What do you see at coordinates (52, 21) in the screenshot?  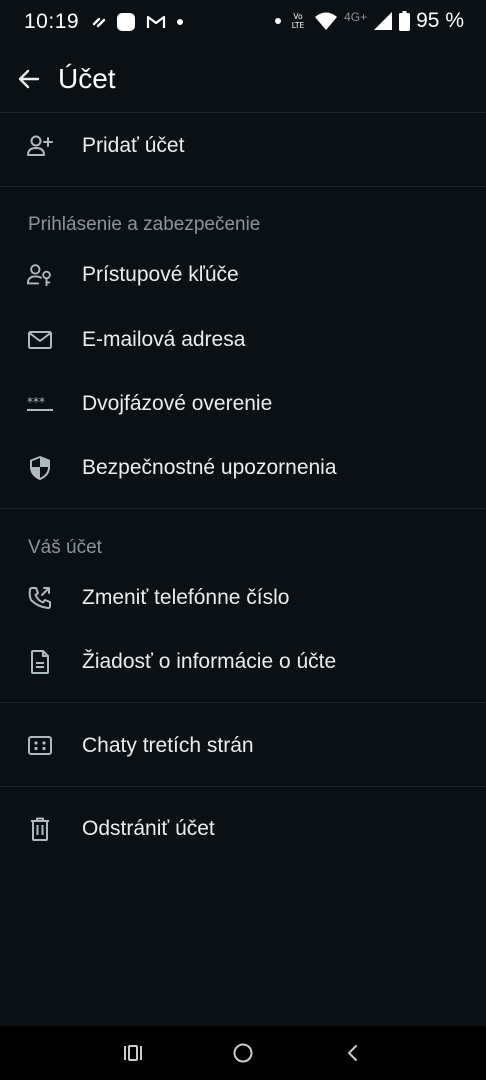 I see `status-time: 10:19` at bounding box center [52, 21].